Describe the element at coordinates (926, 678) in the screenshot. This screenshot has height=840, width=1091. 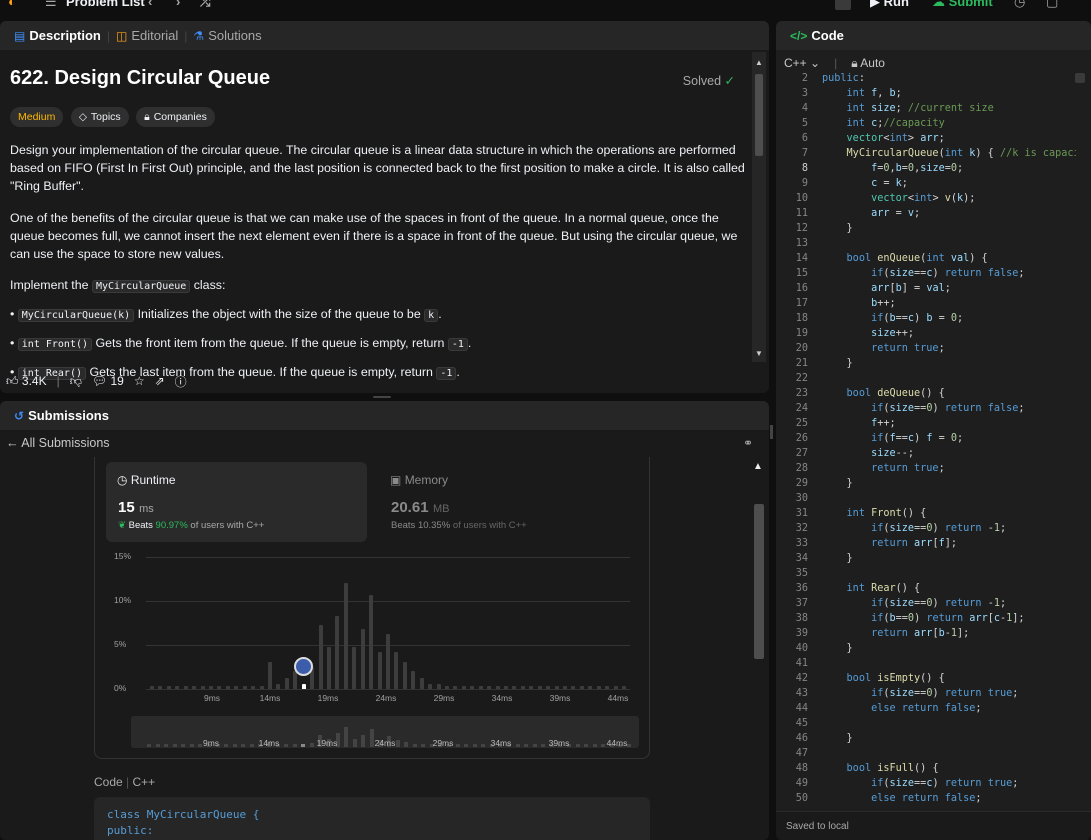
I see `code-line: 42 bool isEmpty() {` at that location.